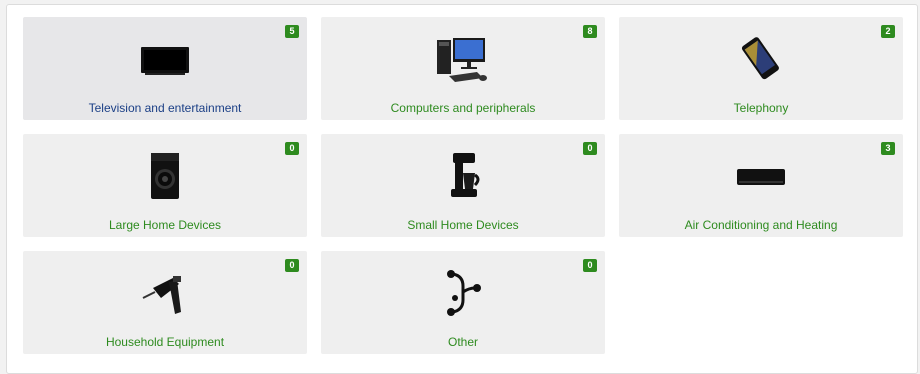  What do you see at coordinates (462, 342) in the screenshot?
I see `category-label: Other` at bounding box center [462, 342].